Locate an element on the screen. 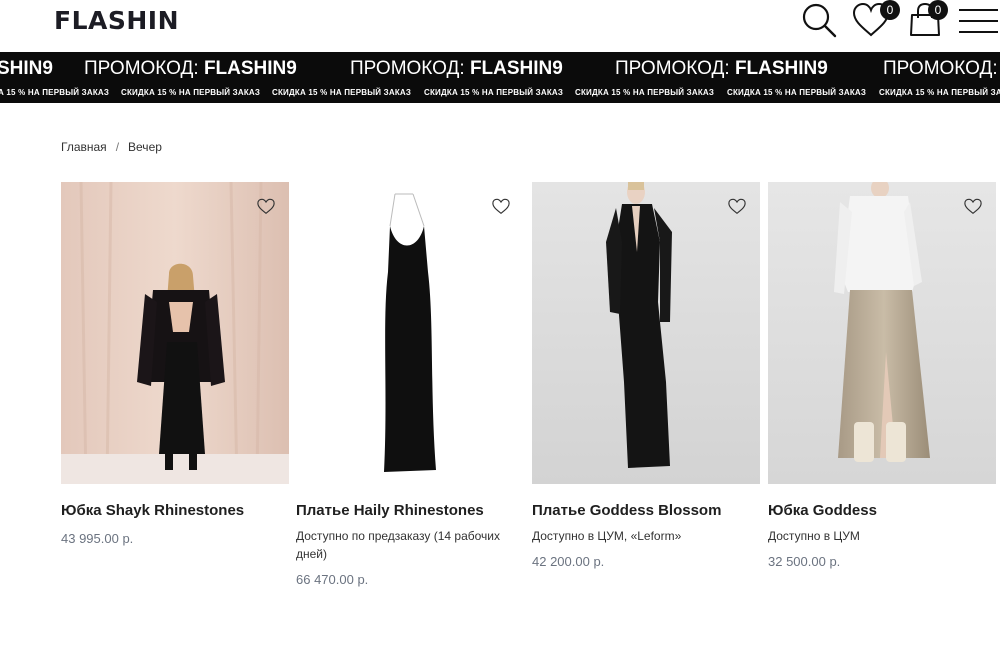  site-header: FLASHIN 0 0 is located at coordinates (500, 26).